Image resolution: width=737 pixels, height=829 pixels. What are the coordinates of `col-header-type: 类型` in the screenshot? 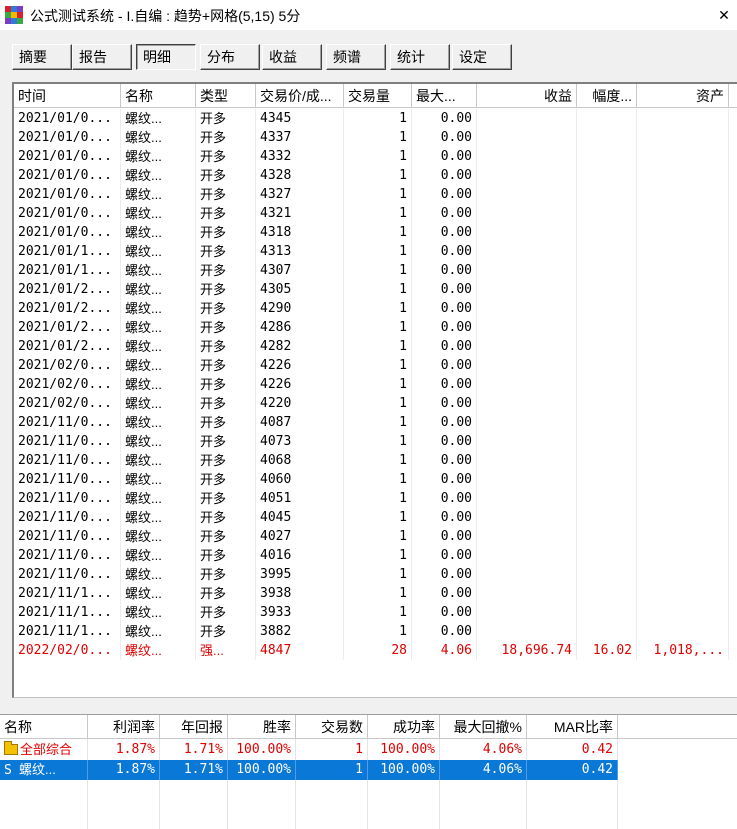 It's located at (226, 96).